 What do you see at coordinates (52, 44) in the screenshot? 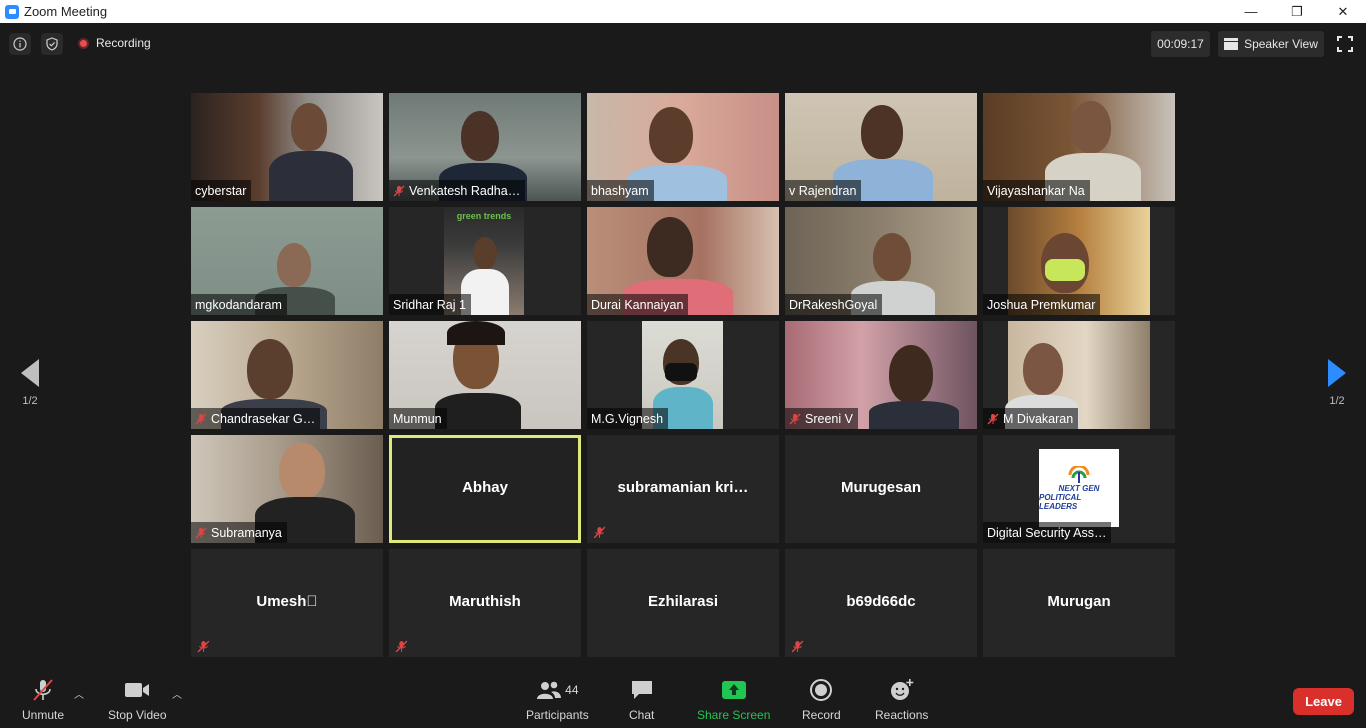
I see `security-shield-icon` at bounding box center [52, 44].